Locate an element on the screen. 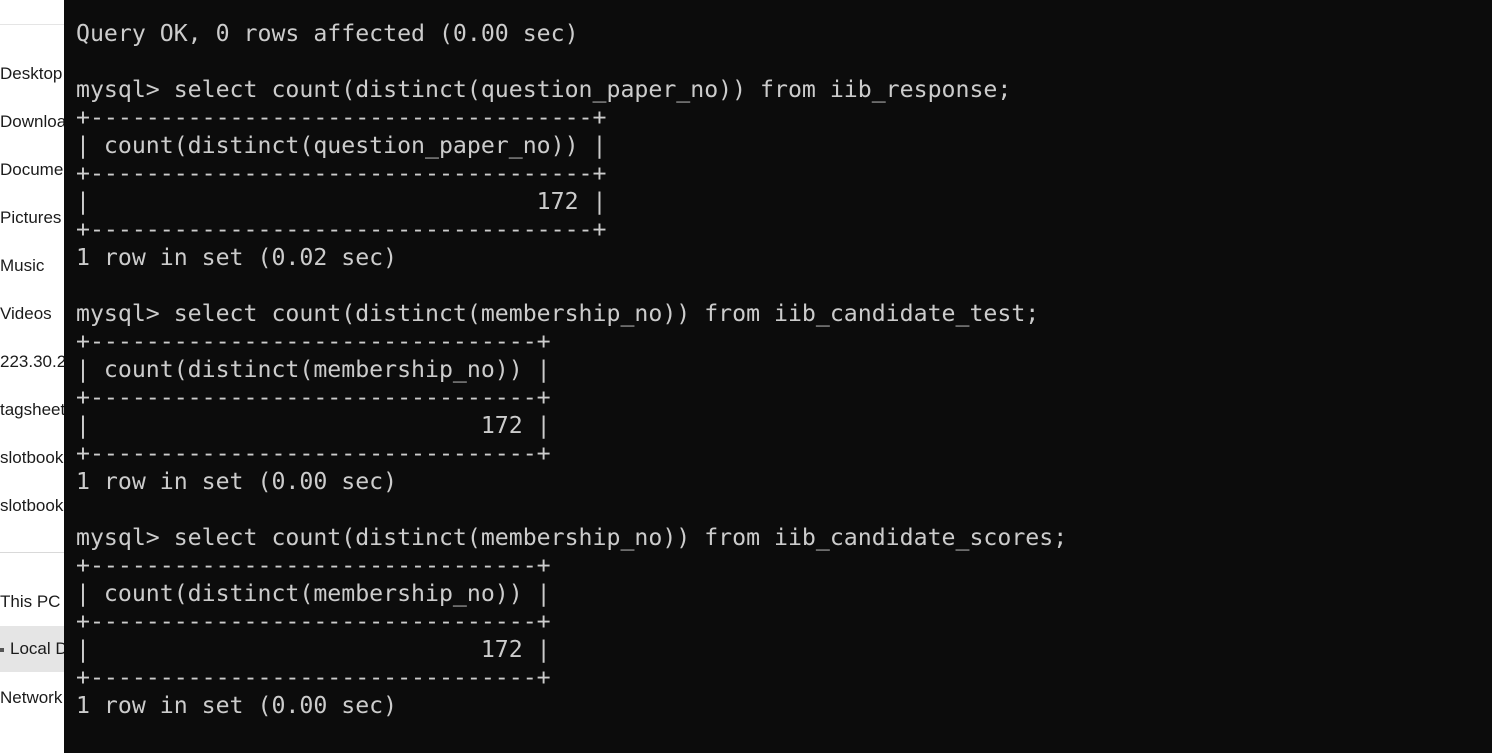 The height and width of the screenshot is (753, 1492). nav-item-this-pc: This PC is located at coordinates (30, 602).